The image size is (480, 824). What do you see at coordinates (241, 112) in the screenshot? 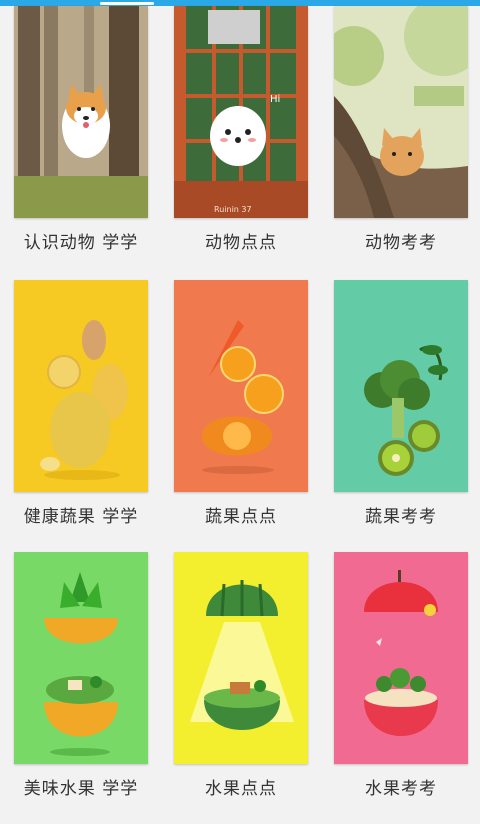
I see `puppy-in-phone-booth-icon: Ruinin 37 Hi` at bounding box center [241, 112].